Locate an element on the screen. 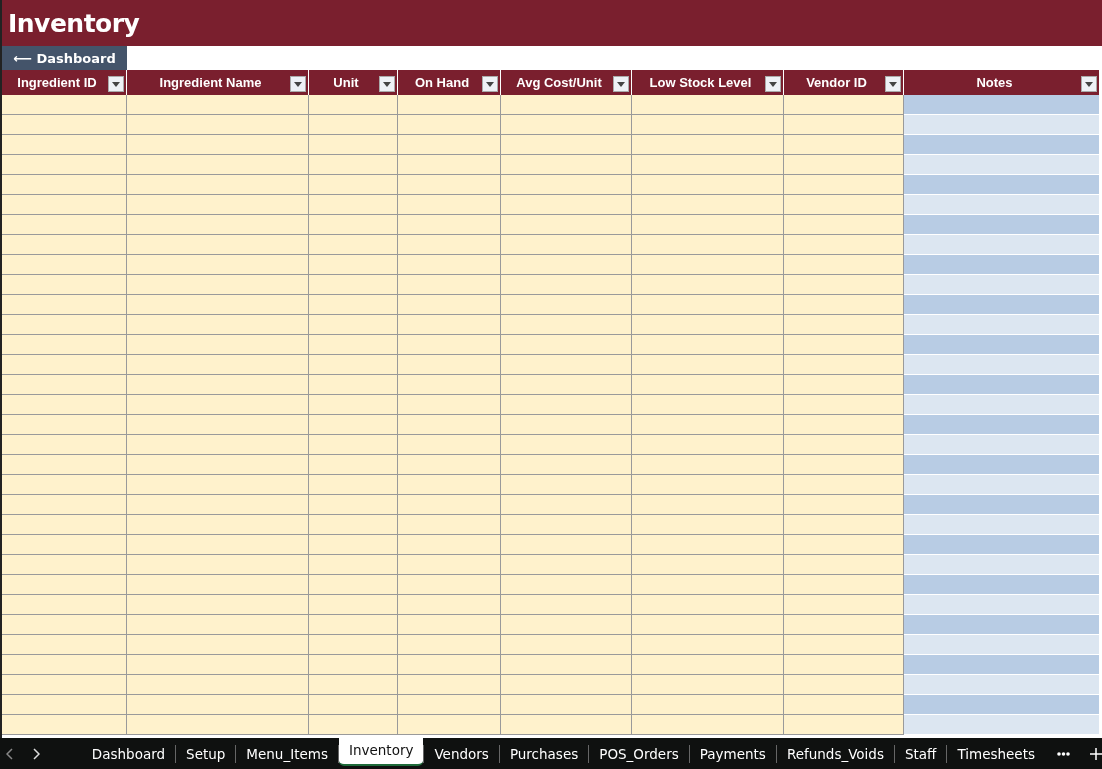  sheet-tab: Payments is located at coordinates (732, 753).